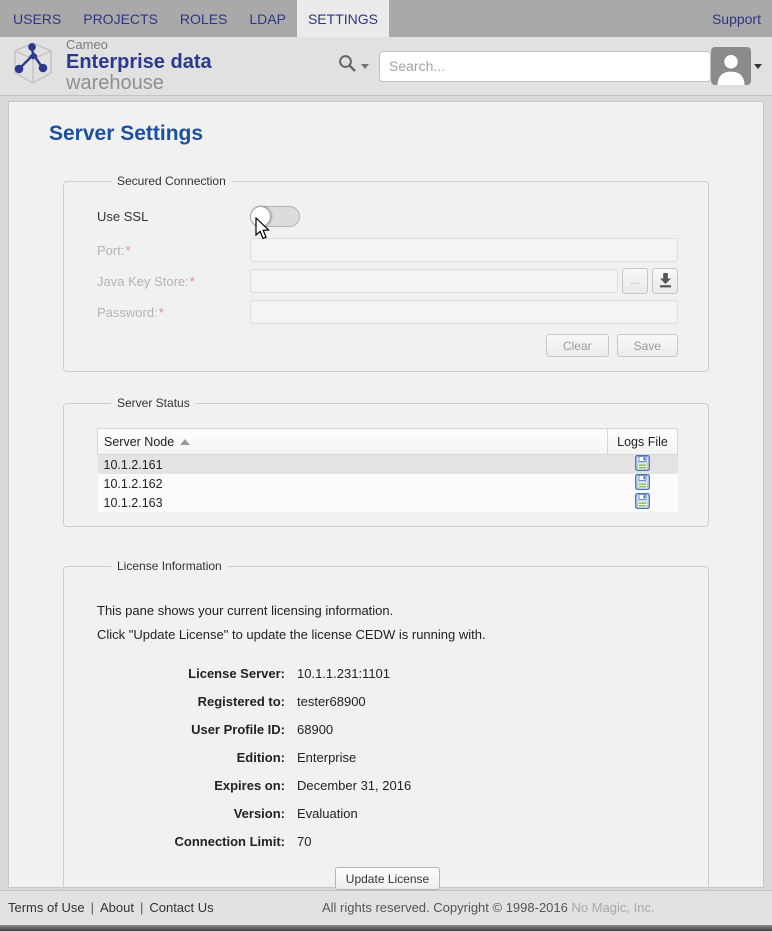  Describe the element at coordinates (352, 441) in the screenshot. I see `column-header-server-node: Server Node` at that location.